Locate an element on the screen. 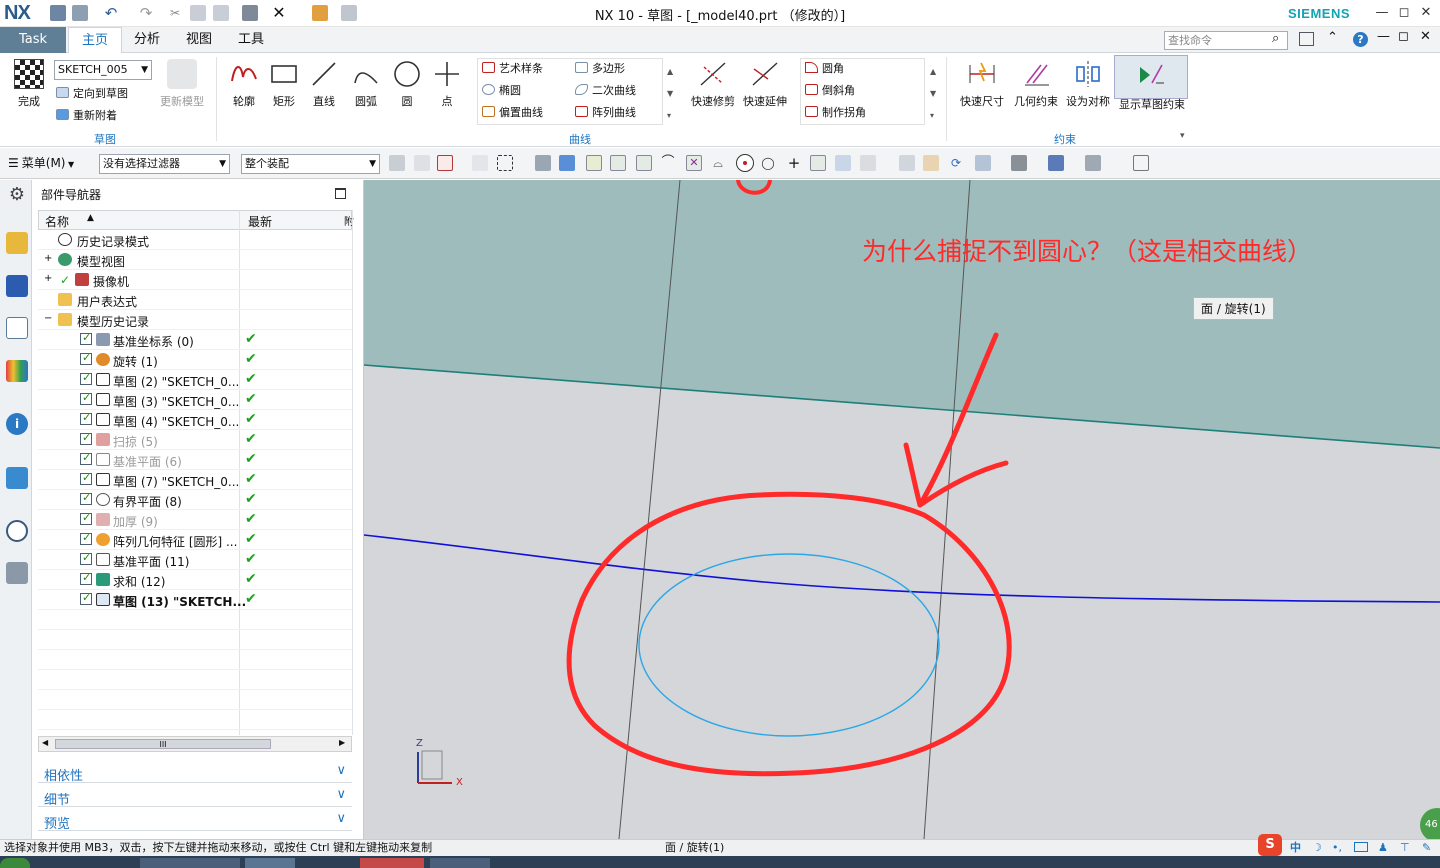  menu-button: ☰ 菜单(M) ▼ is located at coordinates (41, 162).